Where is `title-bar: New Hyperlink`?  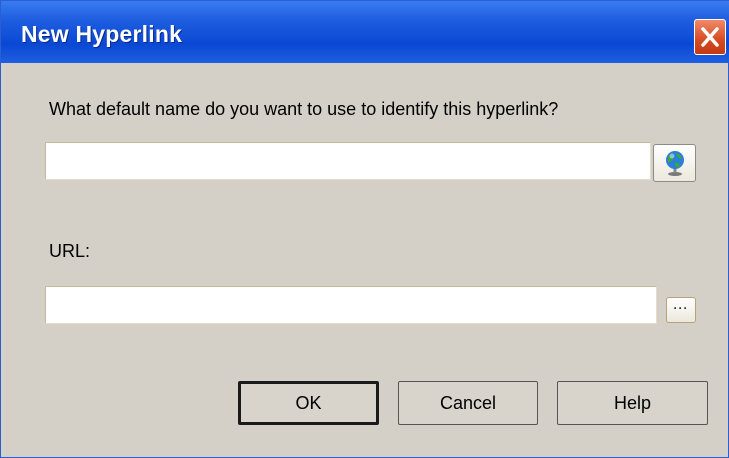 title-bar: New Hyperlink is located at coordinates (365, 32).